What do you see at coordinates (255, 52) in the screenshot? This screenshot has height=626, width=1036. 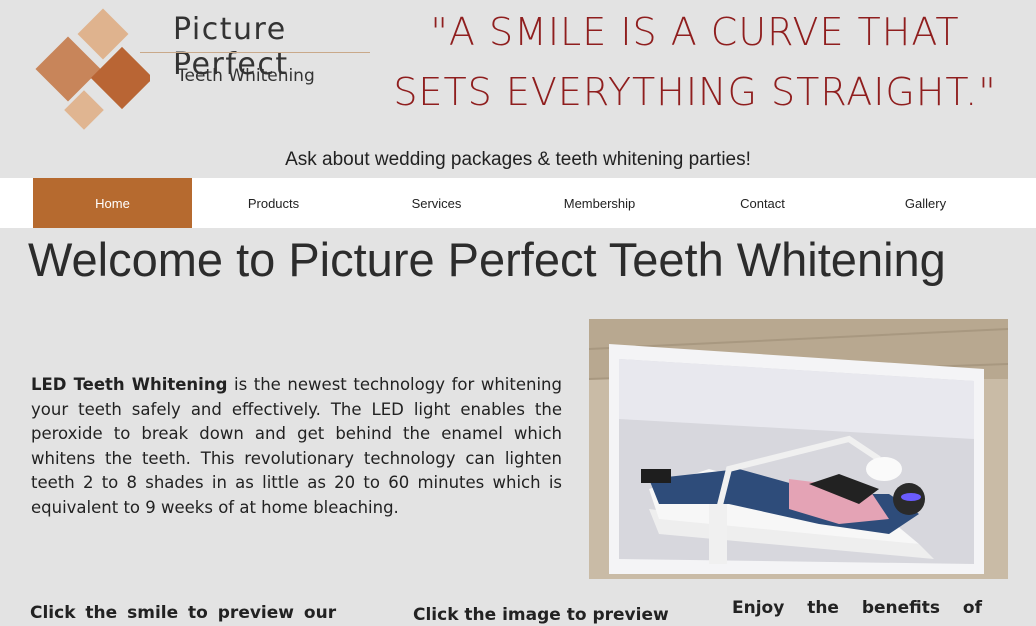 I see `logo-divider` at bounding box center [255, 52].